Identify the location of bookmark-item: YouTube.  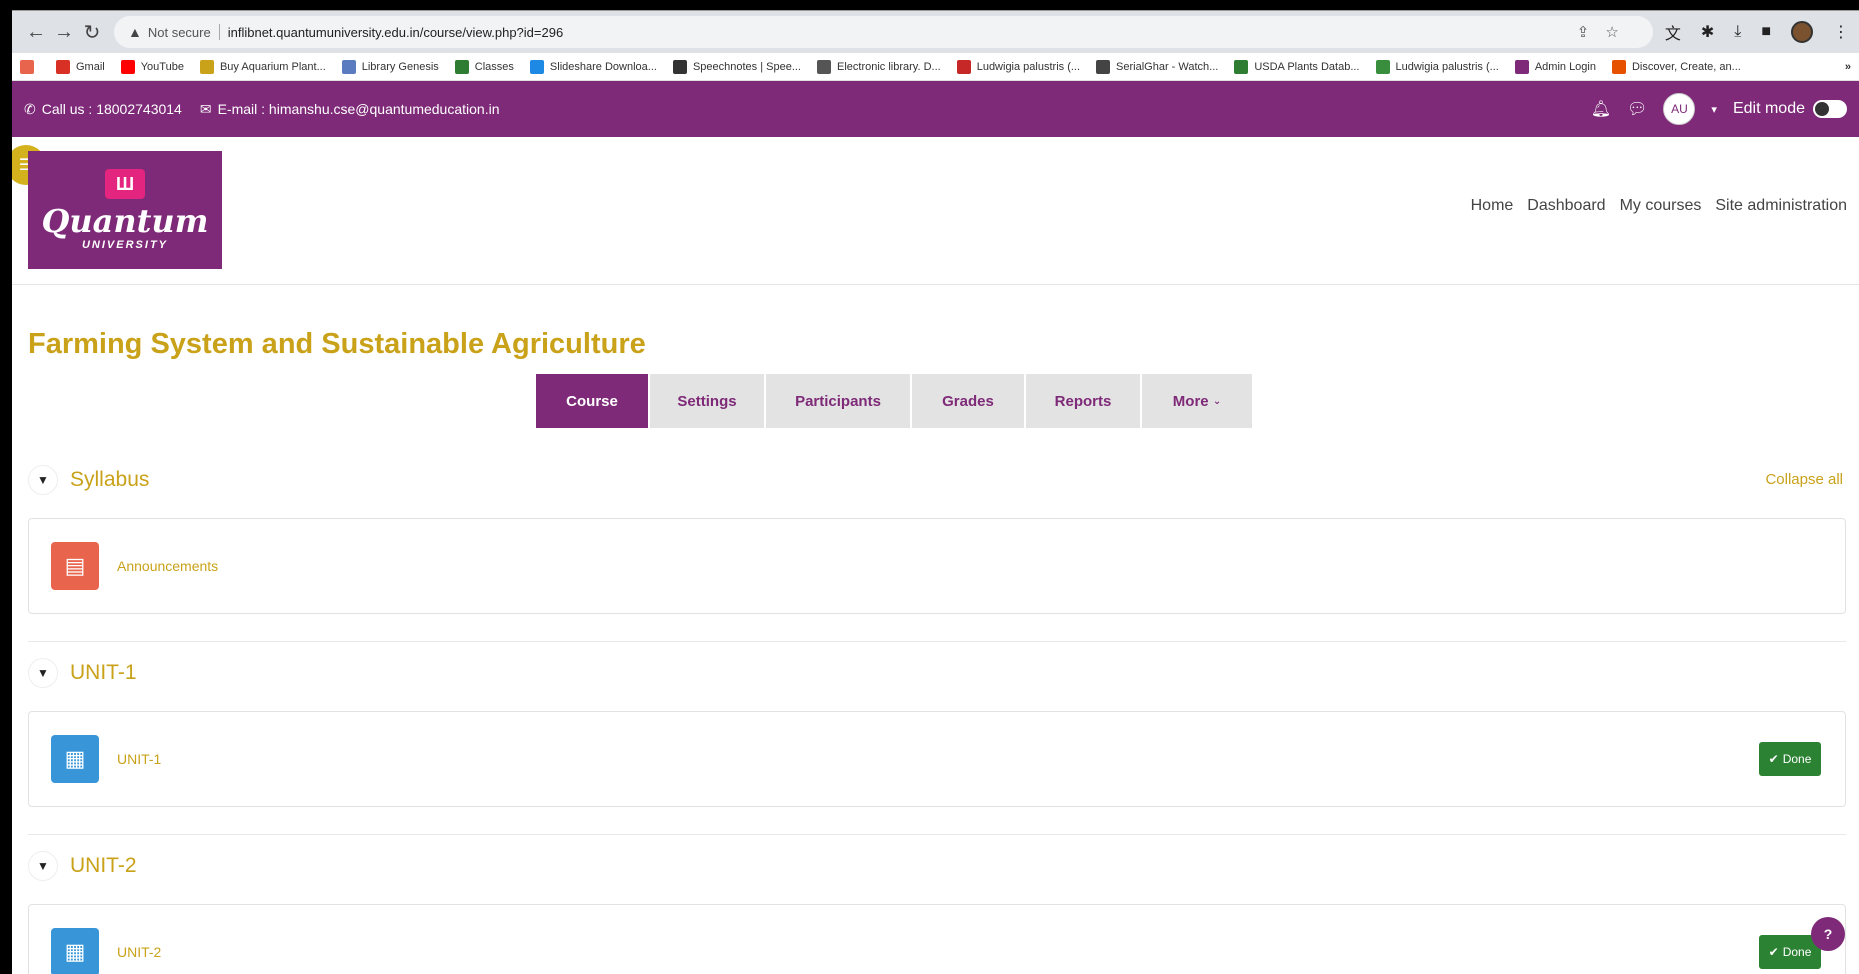
(152, 66).